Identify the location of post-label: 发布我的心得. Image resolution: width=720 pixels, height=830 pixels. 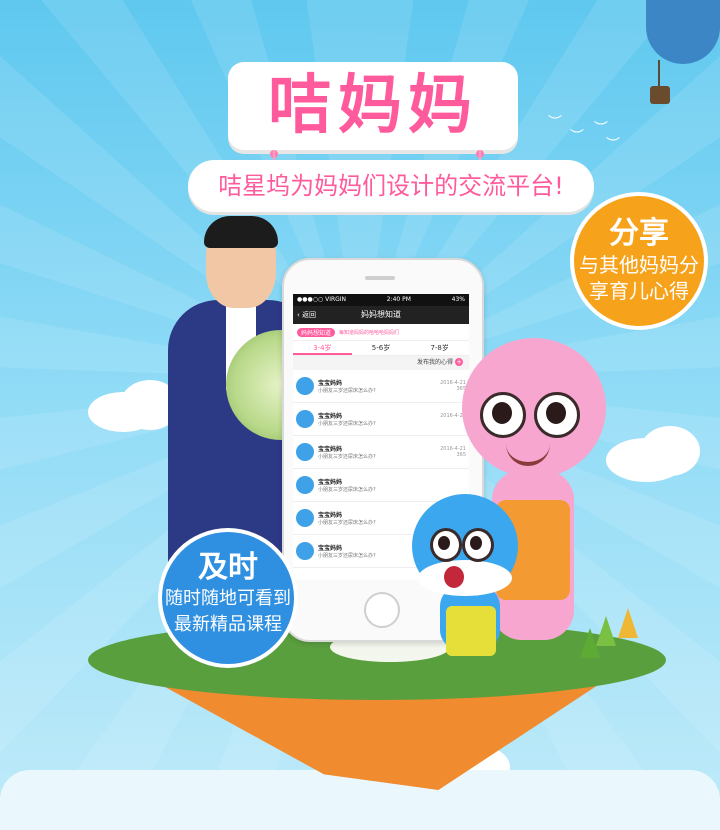
(434, 362).